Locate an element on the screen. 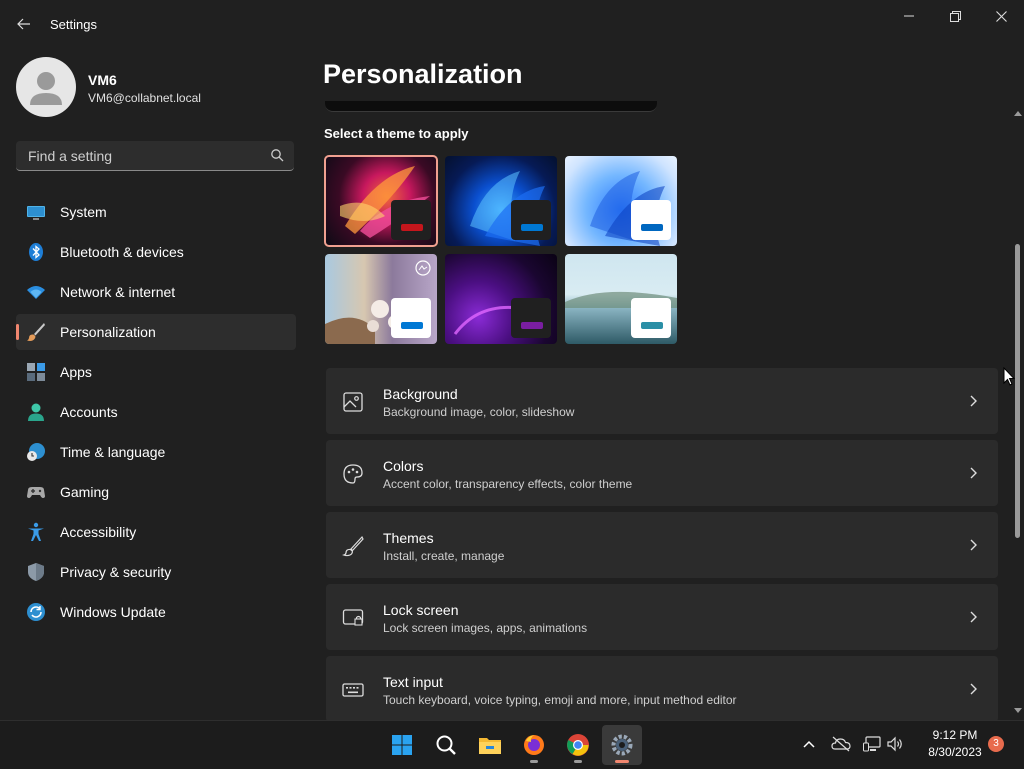 The image size is (1024, 769). scroll-up-arrow-icon is located at coordinates (1018, 113).